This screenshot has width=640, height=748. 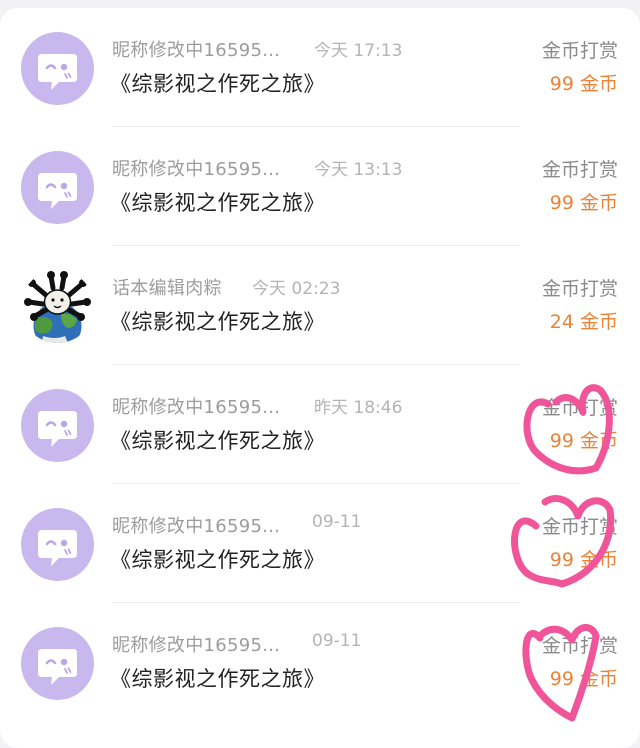 I want to click on earth-bunny-avatar-icon, so click(x=57, y=307).